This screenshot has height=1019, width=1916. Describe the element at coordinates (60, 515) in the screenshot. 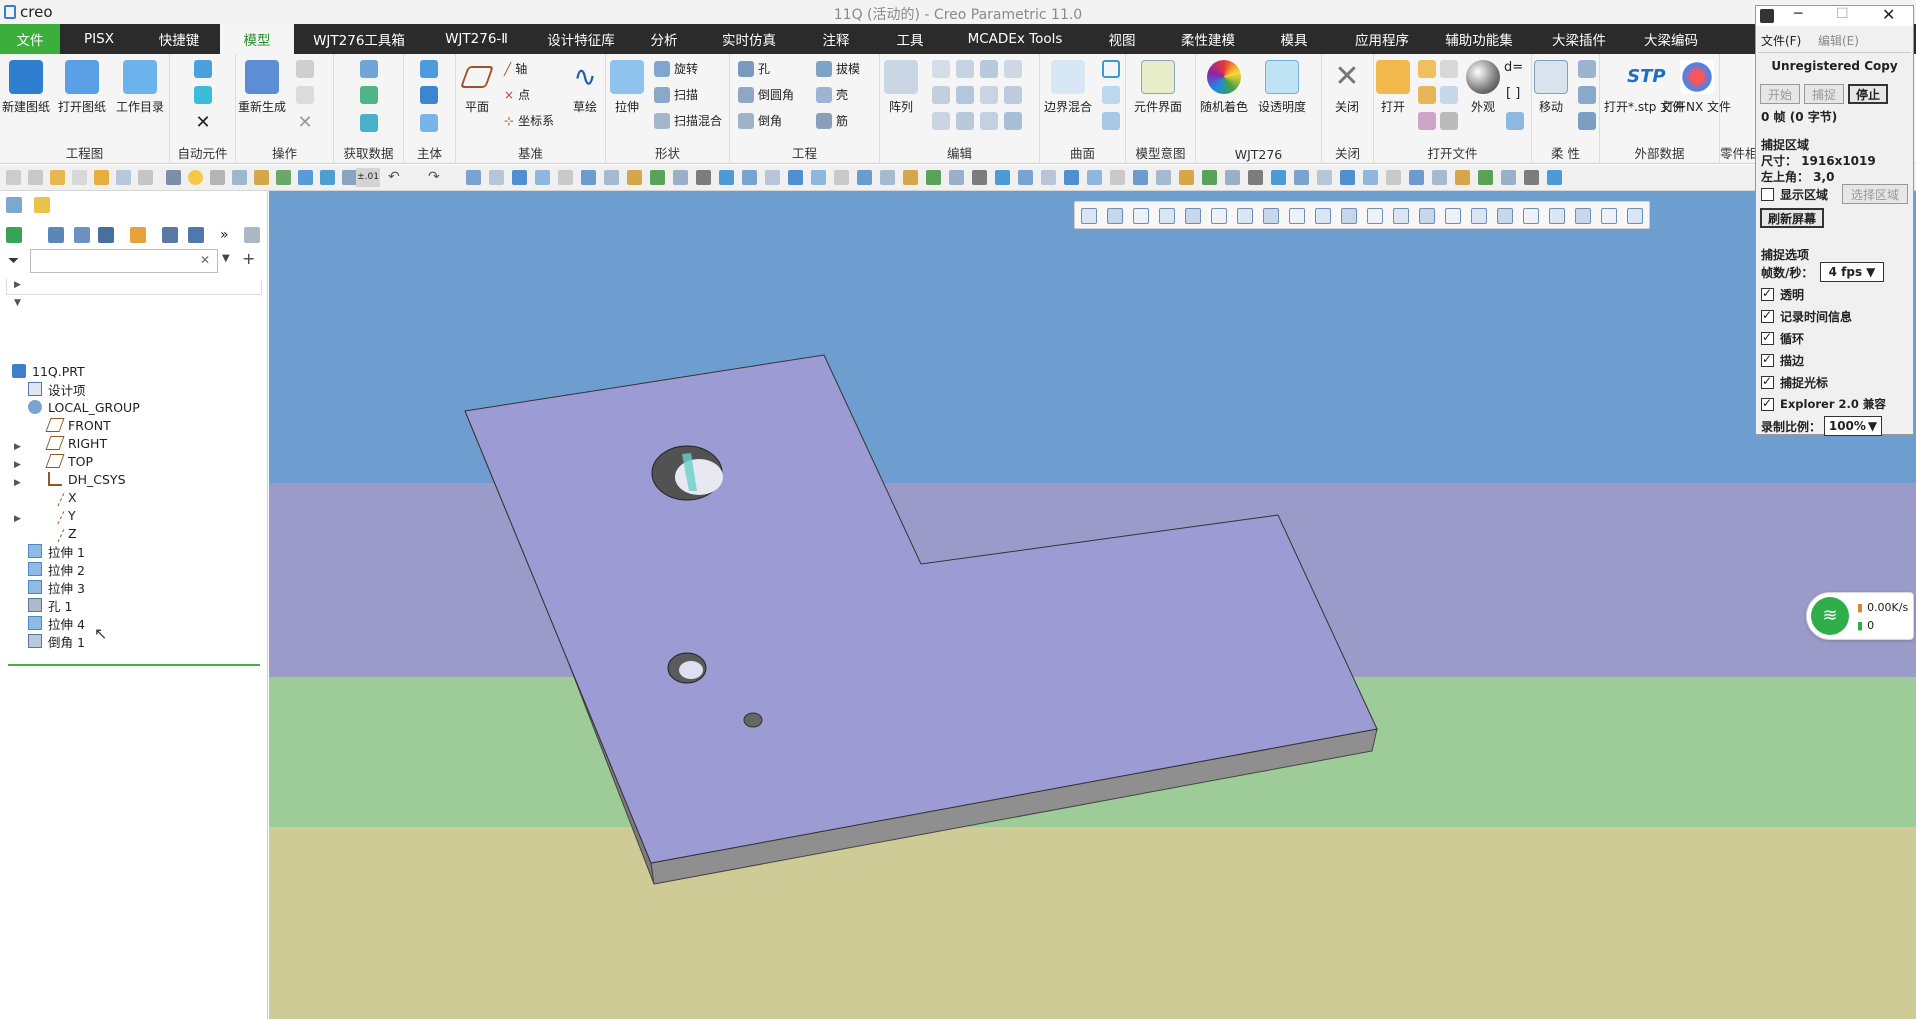

I see `tree-item: Y` at that location.